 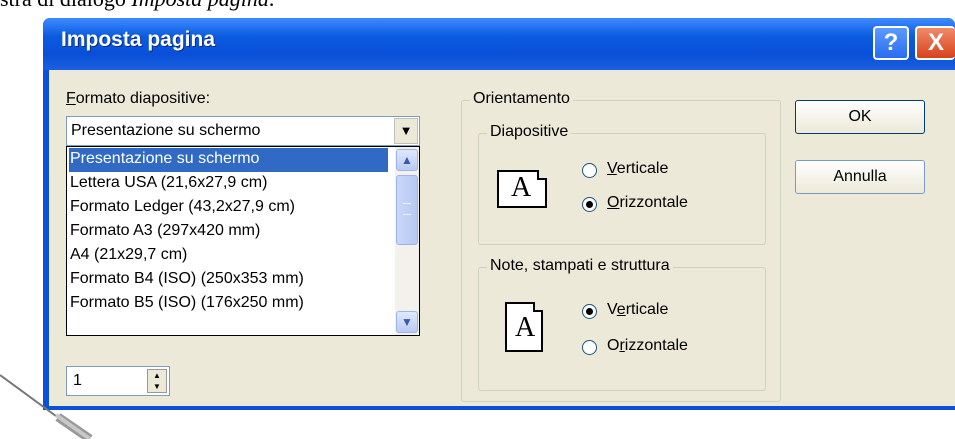 What do you see at coordinates (182, 208) in the screenshot?
I see `list-item: Formato Ledger (43,2x27,9 cm)` at bounding box center [182, 208].